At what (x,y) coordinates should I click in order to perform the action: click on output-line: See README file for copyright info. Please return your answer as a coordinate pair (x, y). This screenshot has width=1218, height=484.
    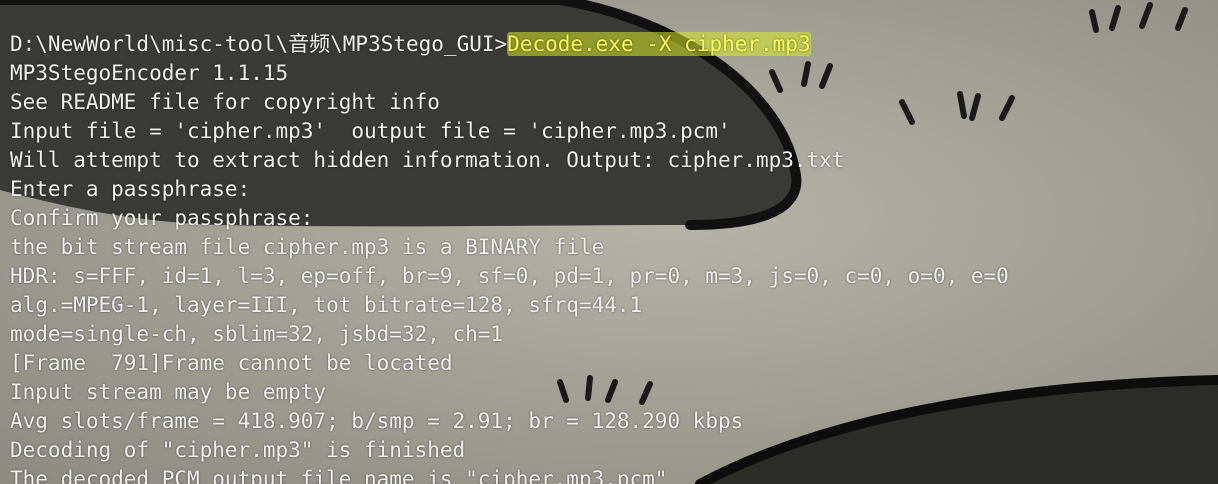
    Looking at the image, I should click on (225, 102).